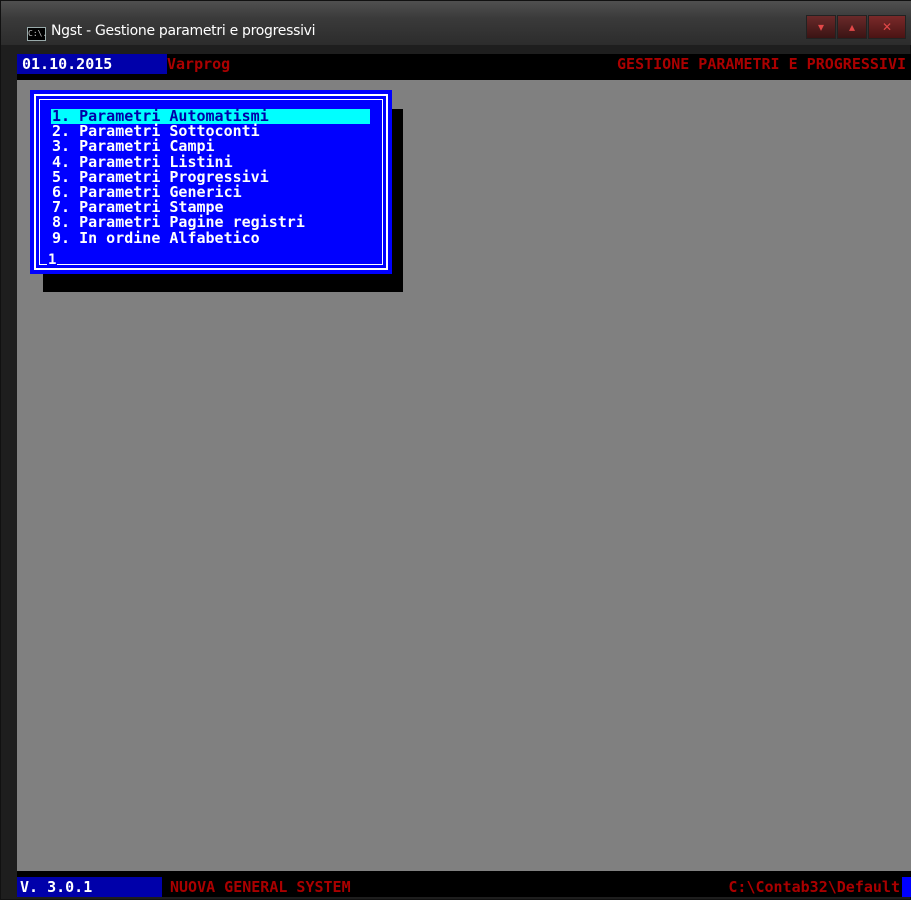  I want to click on close-icon: ✕, so click(887, 27).